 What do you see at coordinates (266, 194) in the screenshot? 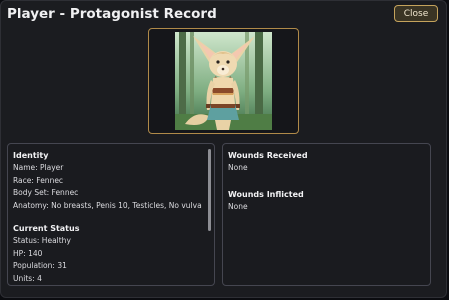
I see `wounds-inflicted-heading: Wounds Inflicted` at bounding box center [266, 194].